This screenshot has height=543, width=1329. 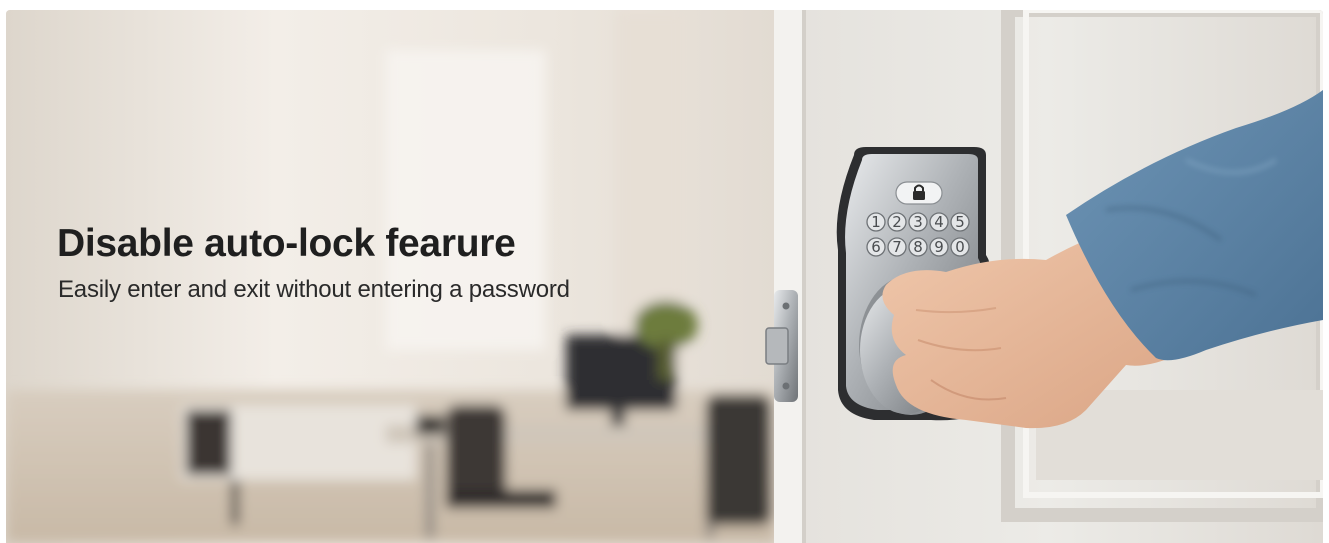 I want to click on keypad-key: 2, so click(x=897, y=222).